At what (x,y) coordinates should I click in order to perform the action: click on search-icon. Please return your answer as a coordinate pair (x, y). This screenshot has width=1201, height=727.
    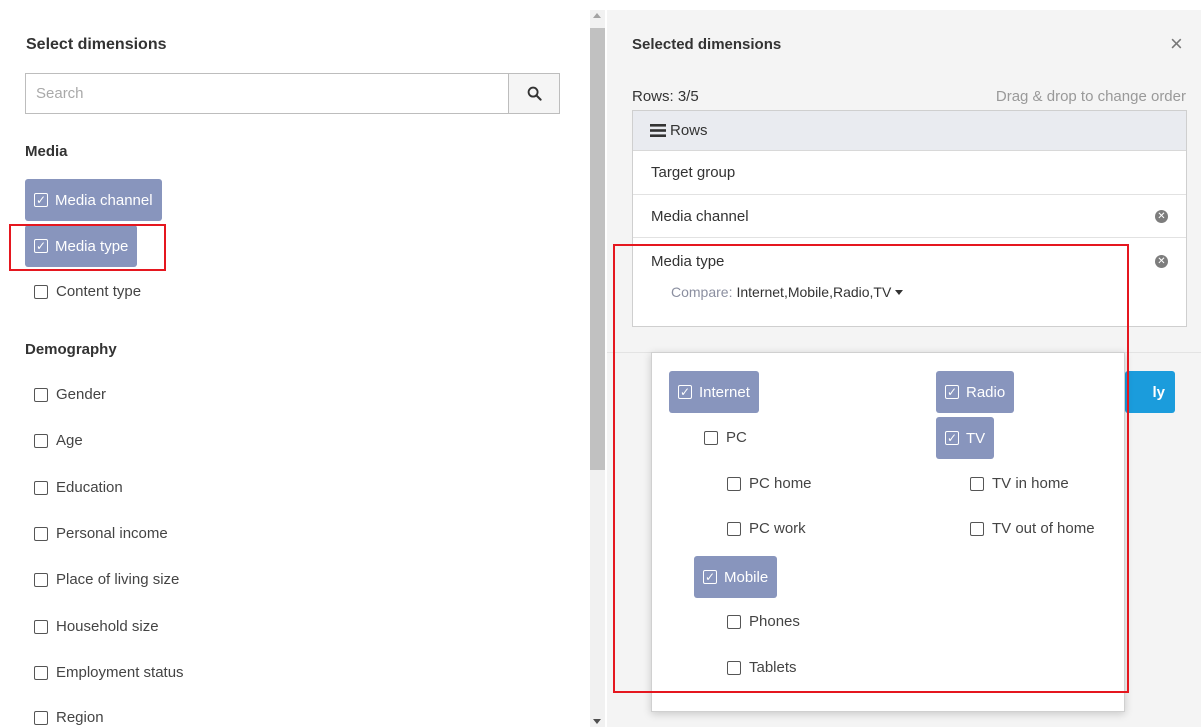
    Looking at the image, I should click on (534, 93).